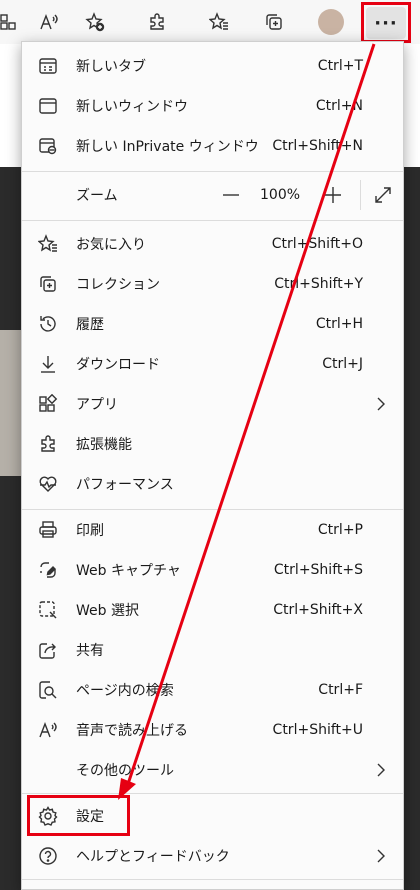  What do you see at coordinates (340, 530) in the screenshot?
I see `shortcut-text: Ctrl+P` at bounding box center [340, 530].